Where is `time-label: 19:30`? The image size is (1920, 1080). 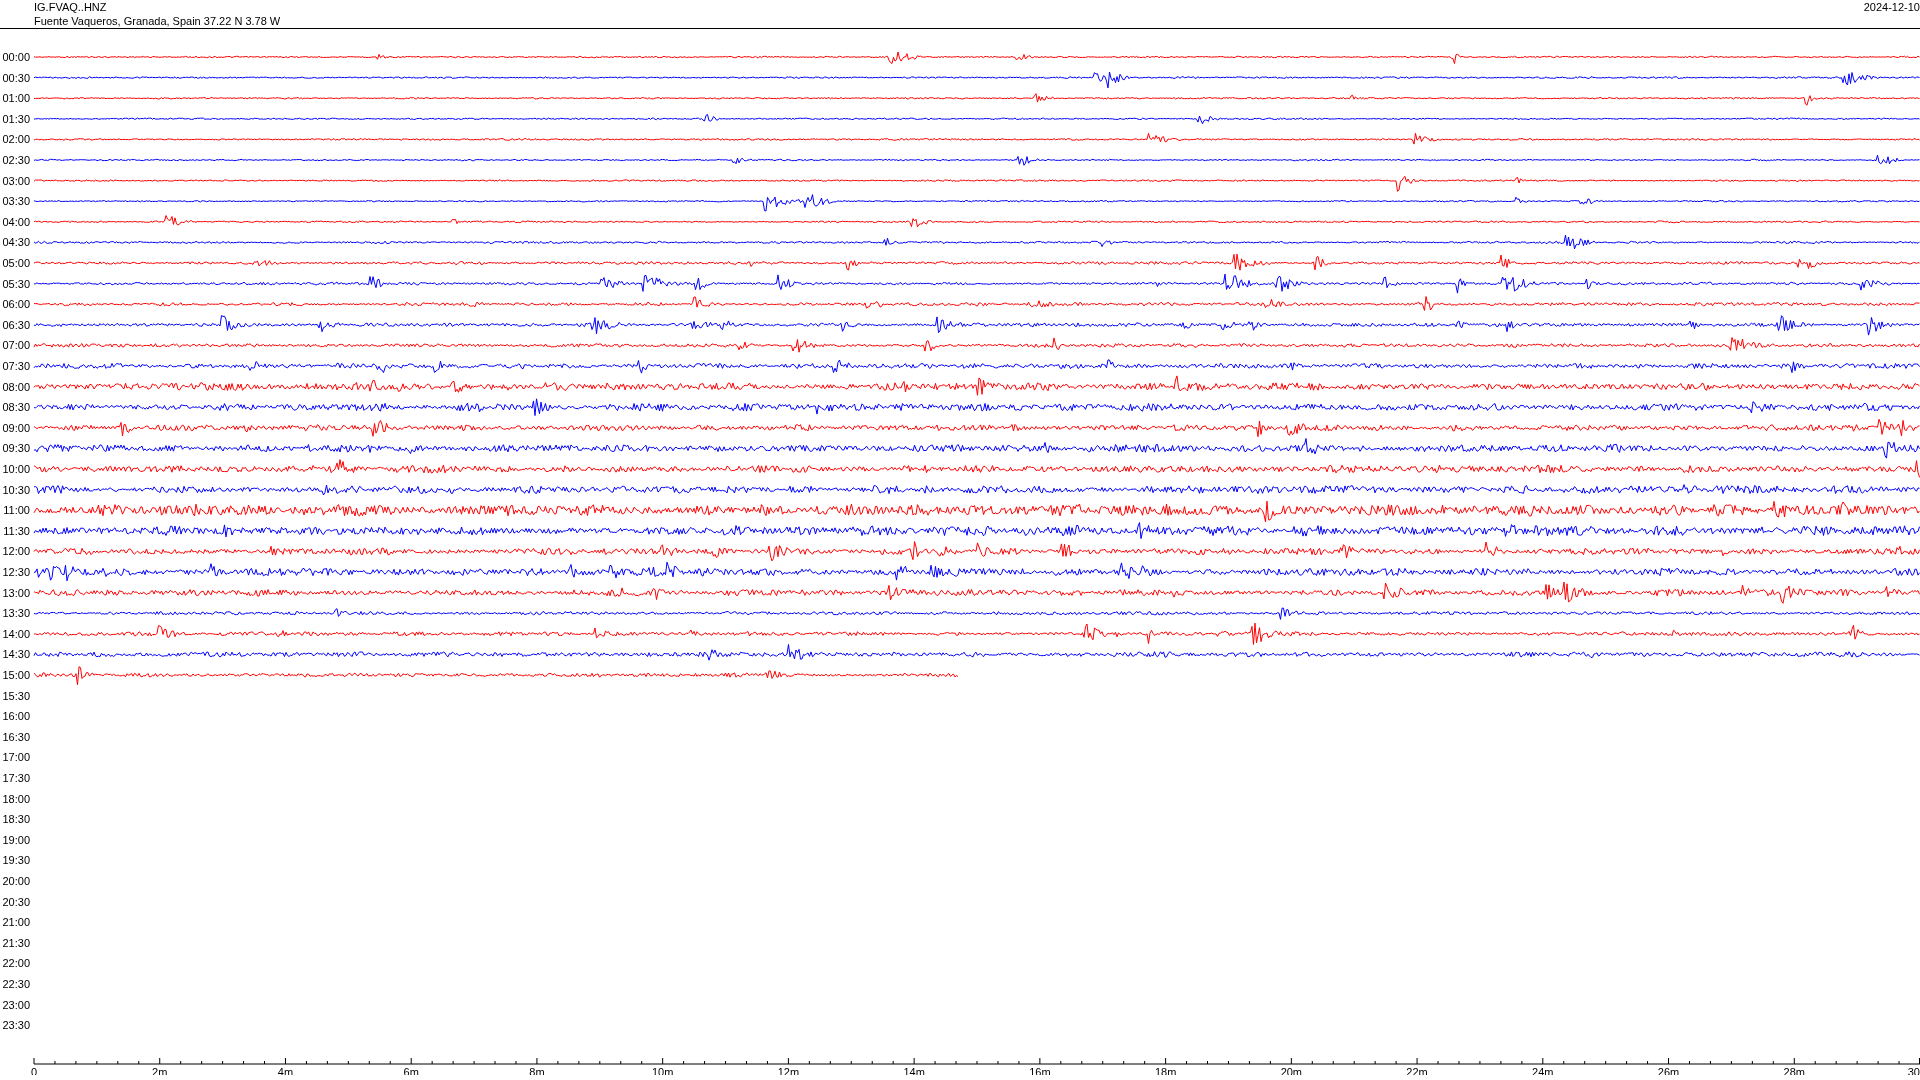
time-label: 19:30 is located at coordinates (16, 860).